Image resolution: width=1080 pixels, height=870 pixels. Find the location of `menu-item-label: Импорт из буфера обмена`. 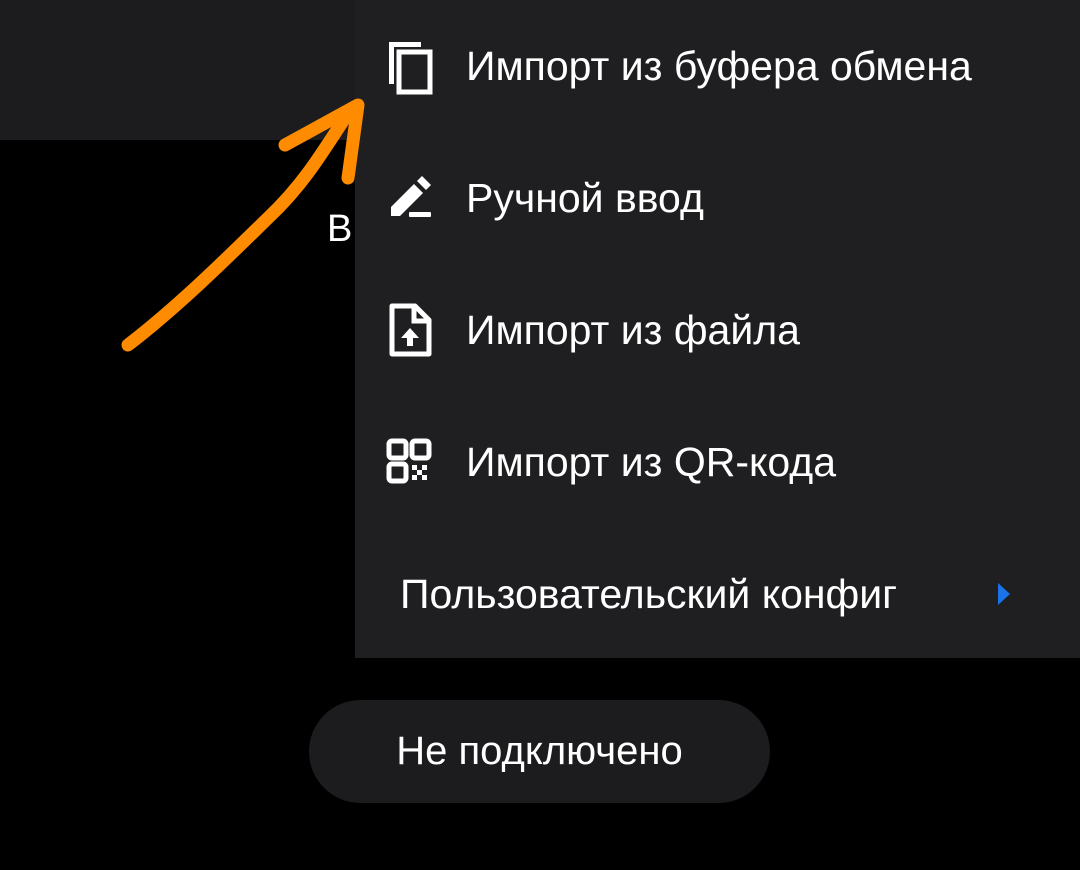

menu-item-label: Импорт из буфера обмена is located at coordinates (719, 66).